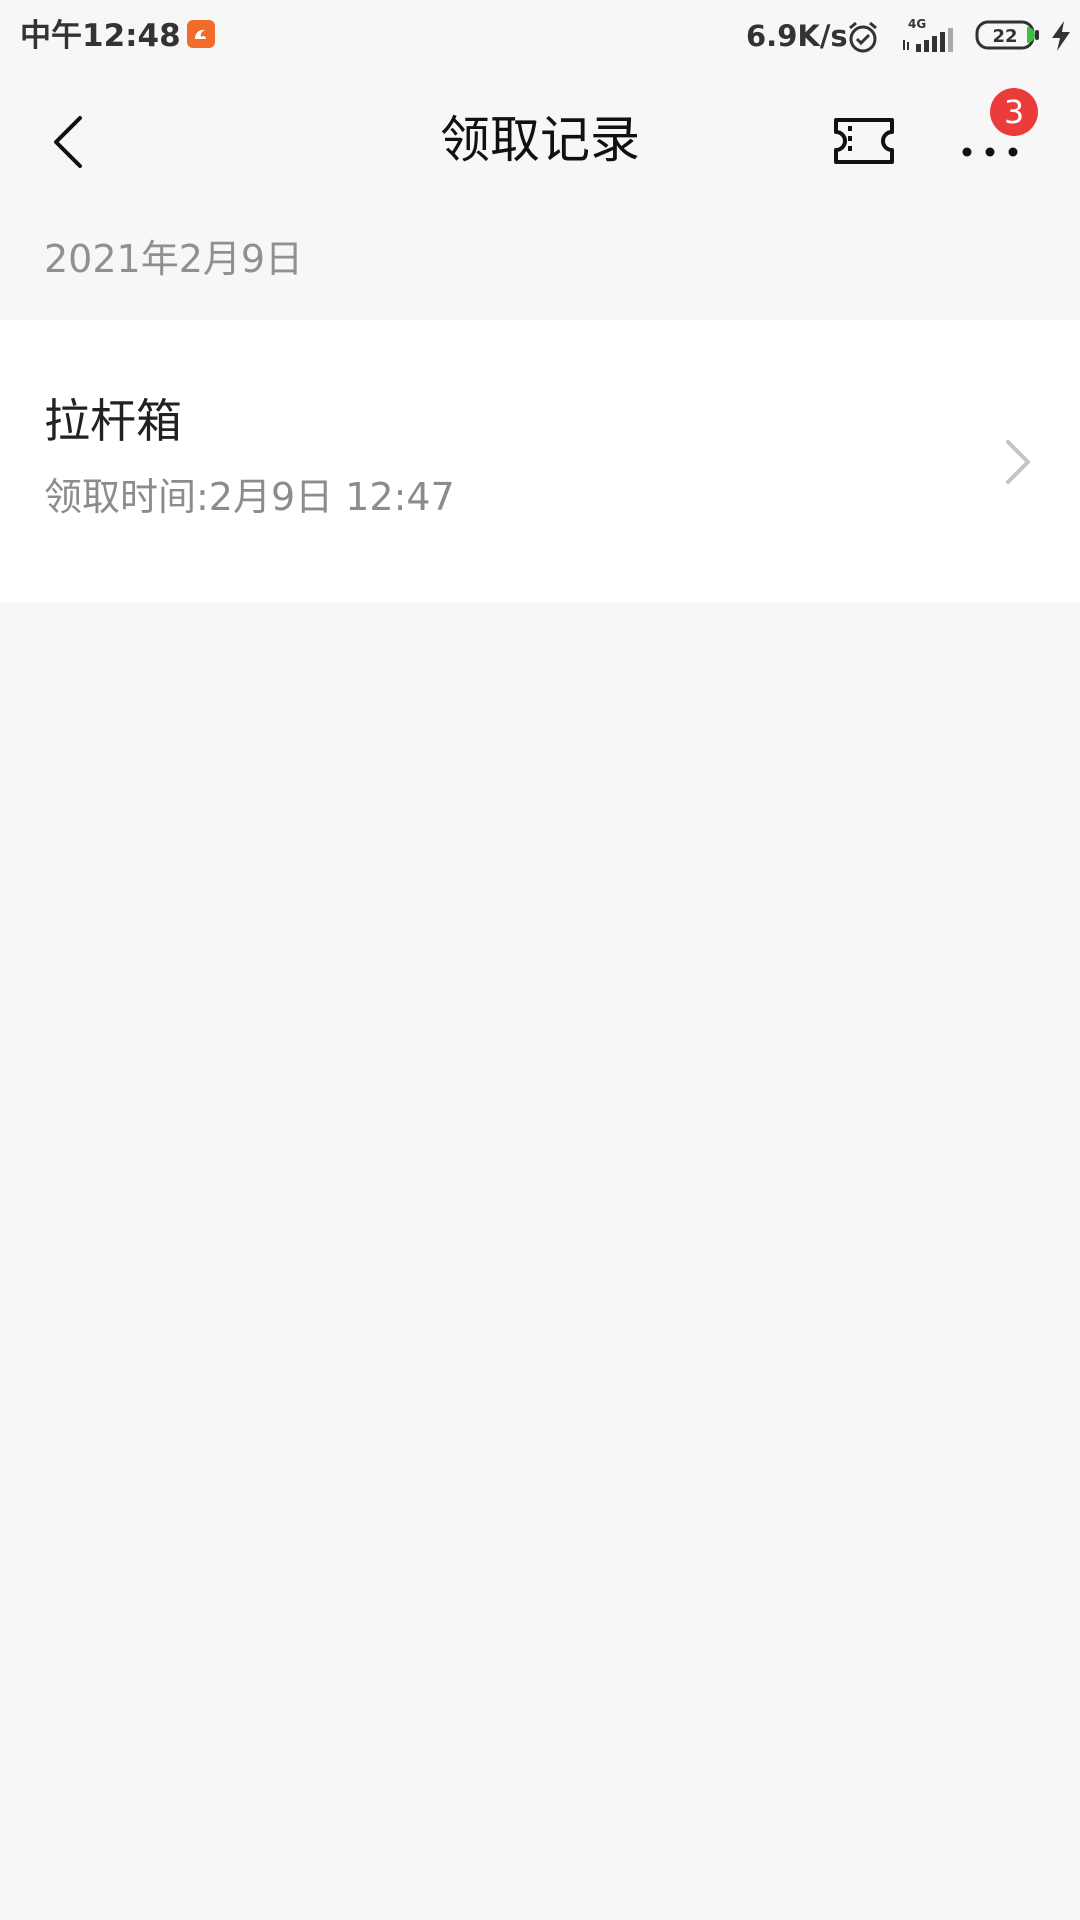 The image size is (1080, 1920). I want to click on network-type: 4G, so click(917, 24).